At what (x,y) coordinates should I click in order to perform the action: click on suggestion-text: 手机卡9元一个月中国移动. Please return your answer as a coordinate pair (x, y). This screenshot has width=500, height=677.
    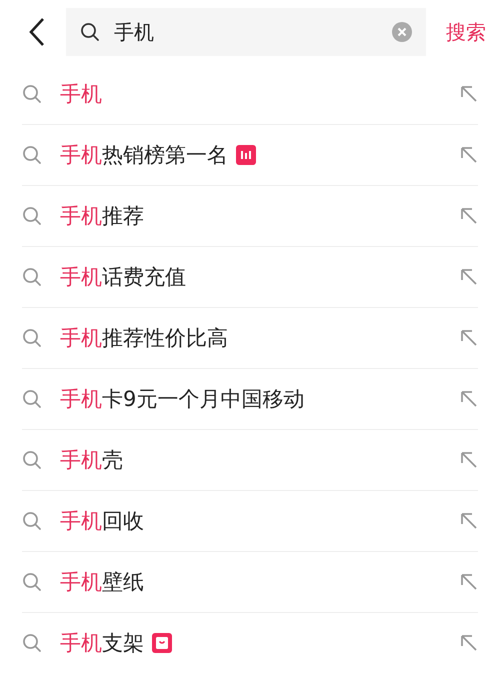
    Looking at the image, I should click on (182, 399).